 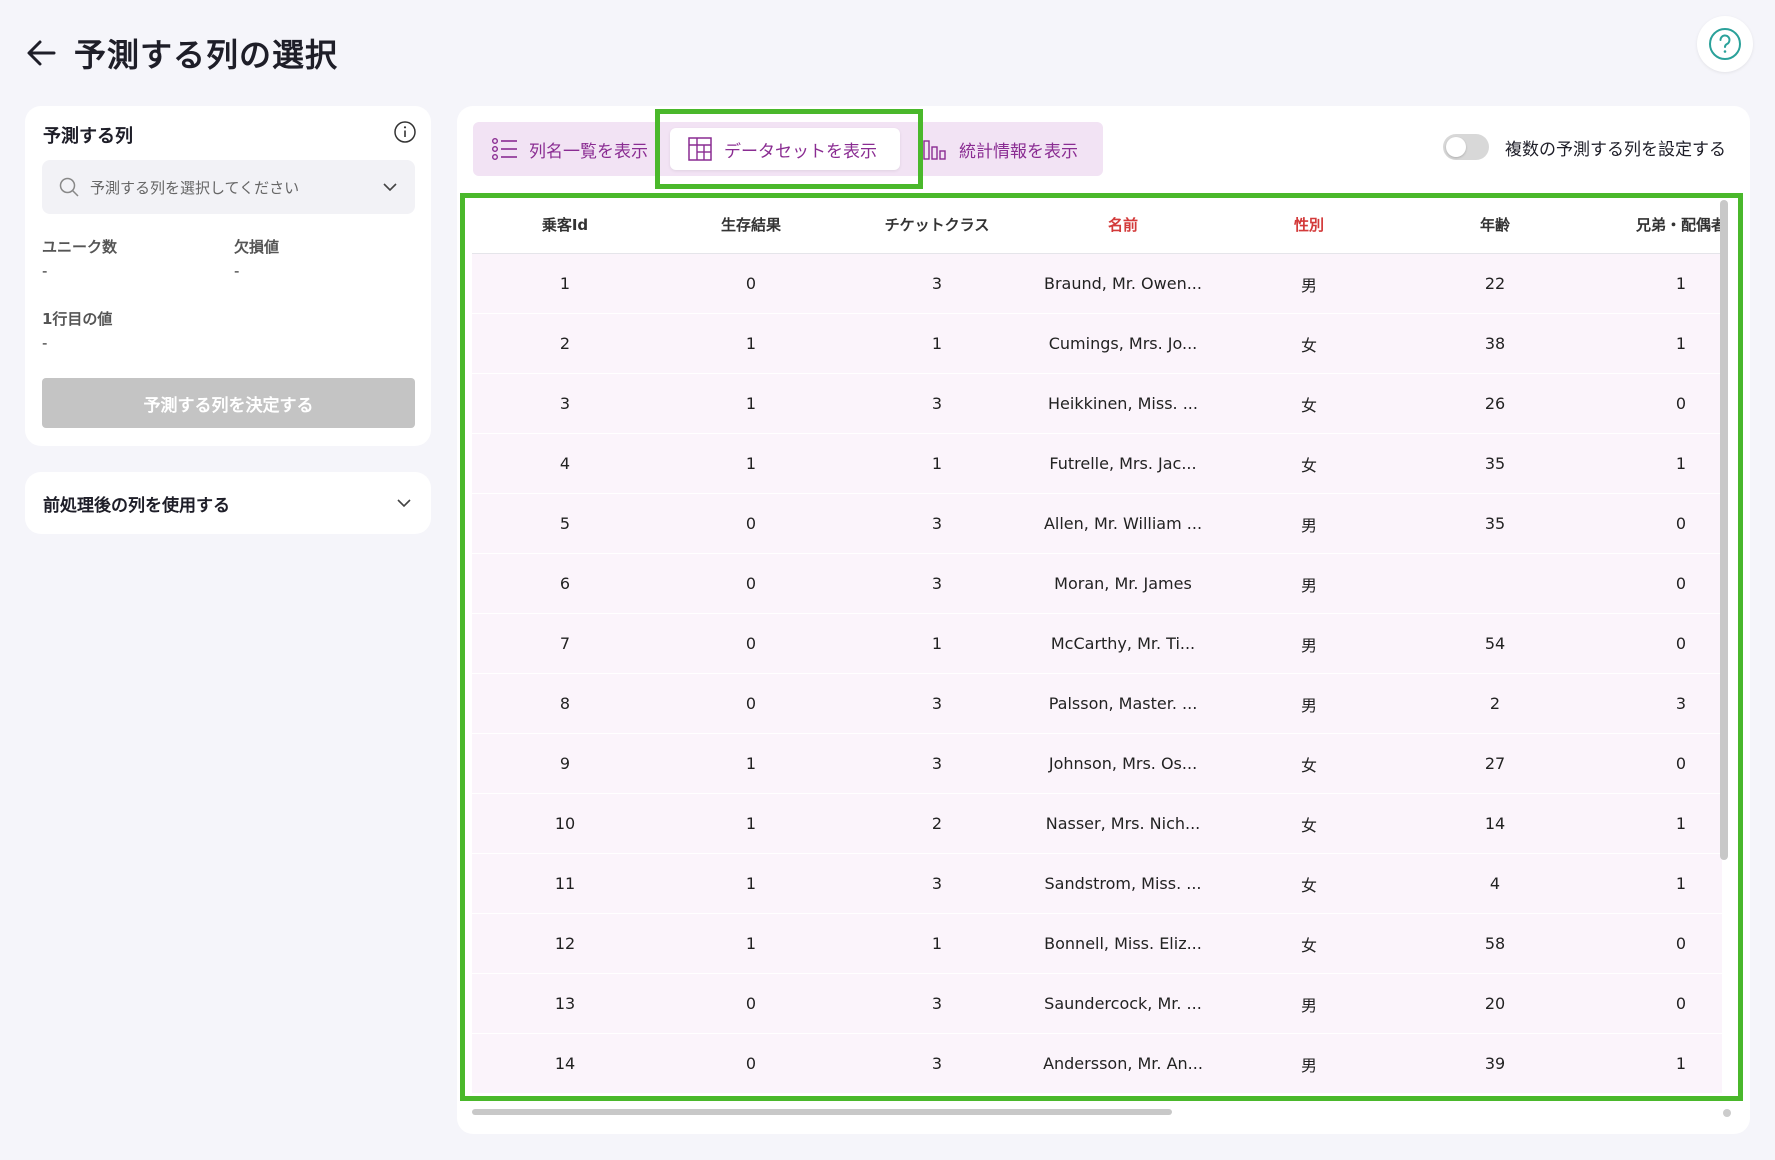 I want to click on tab-stats: 統計情報を表示, so click(x=999, y=149).